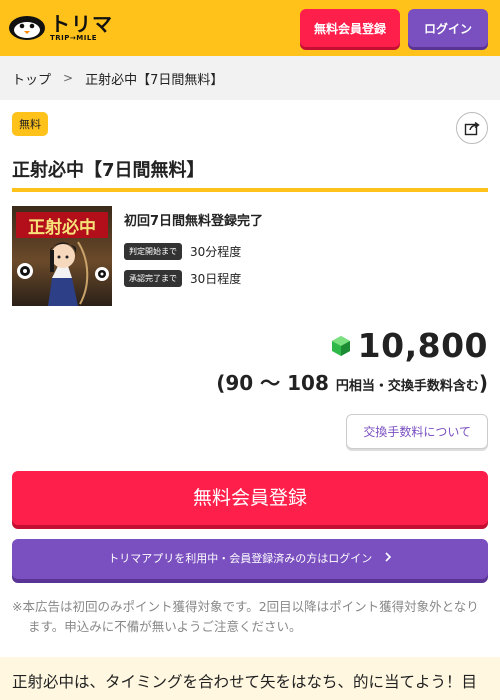 This screenshot has width=500, height=700. I want to click on points-display: 10,800, so click(250, 345).